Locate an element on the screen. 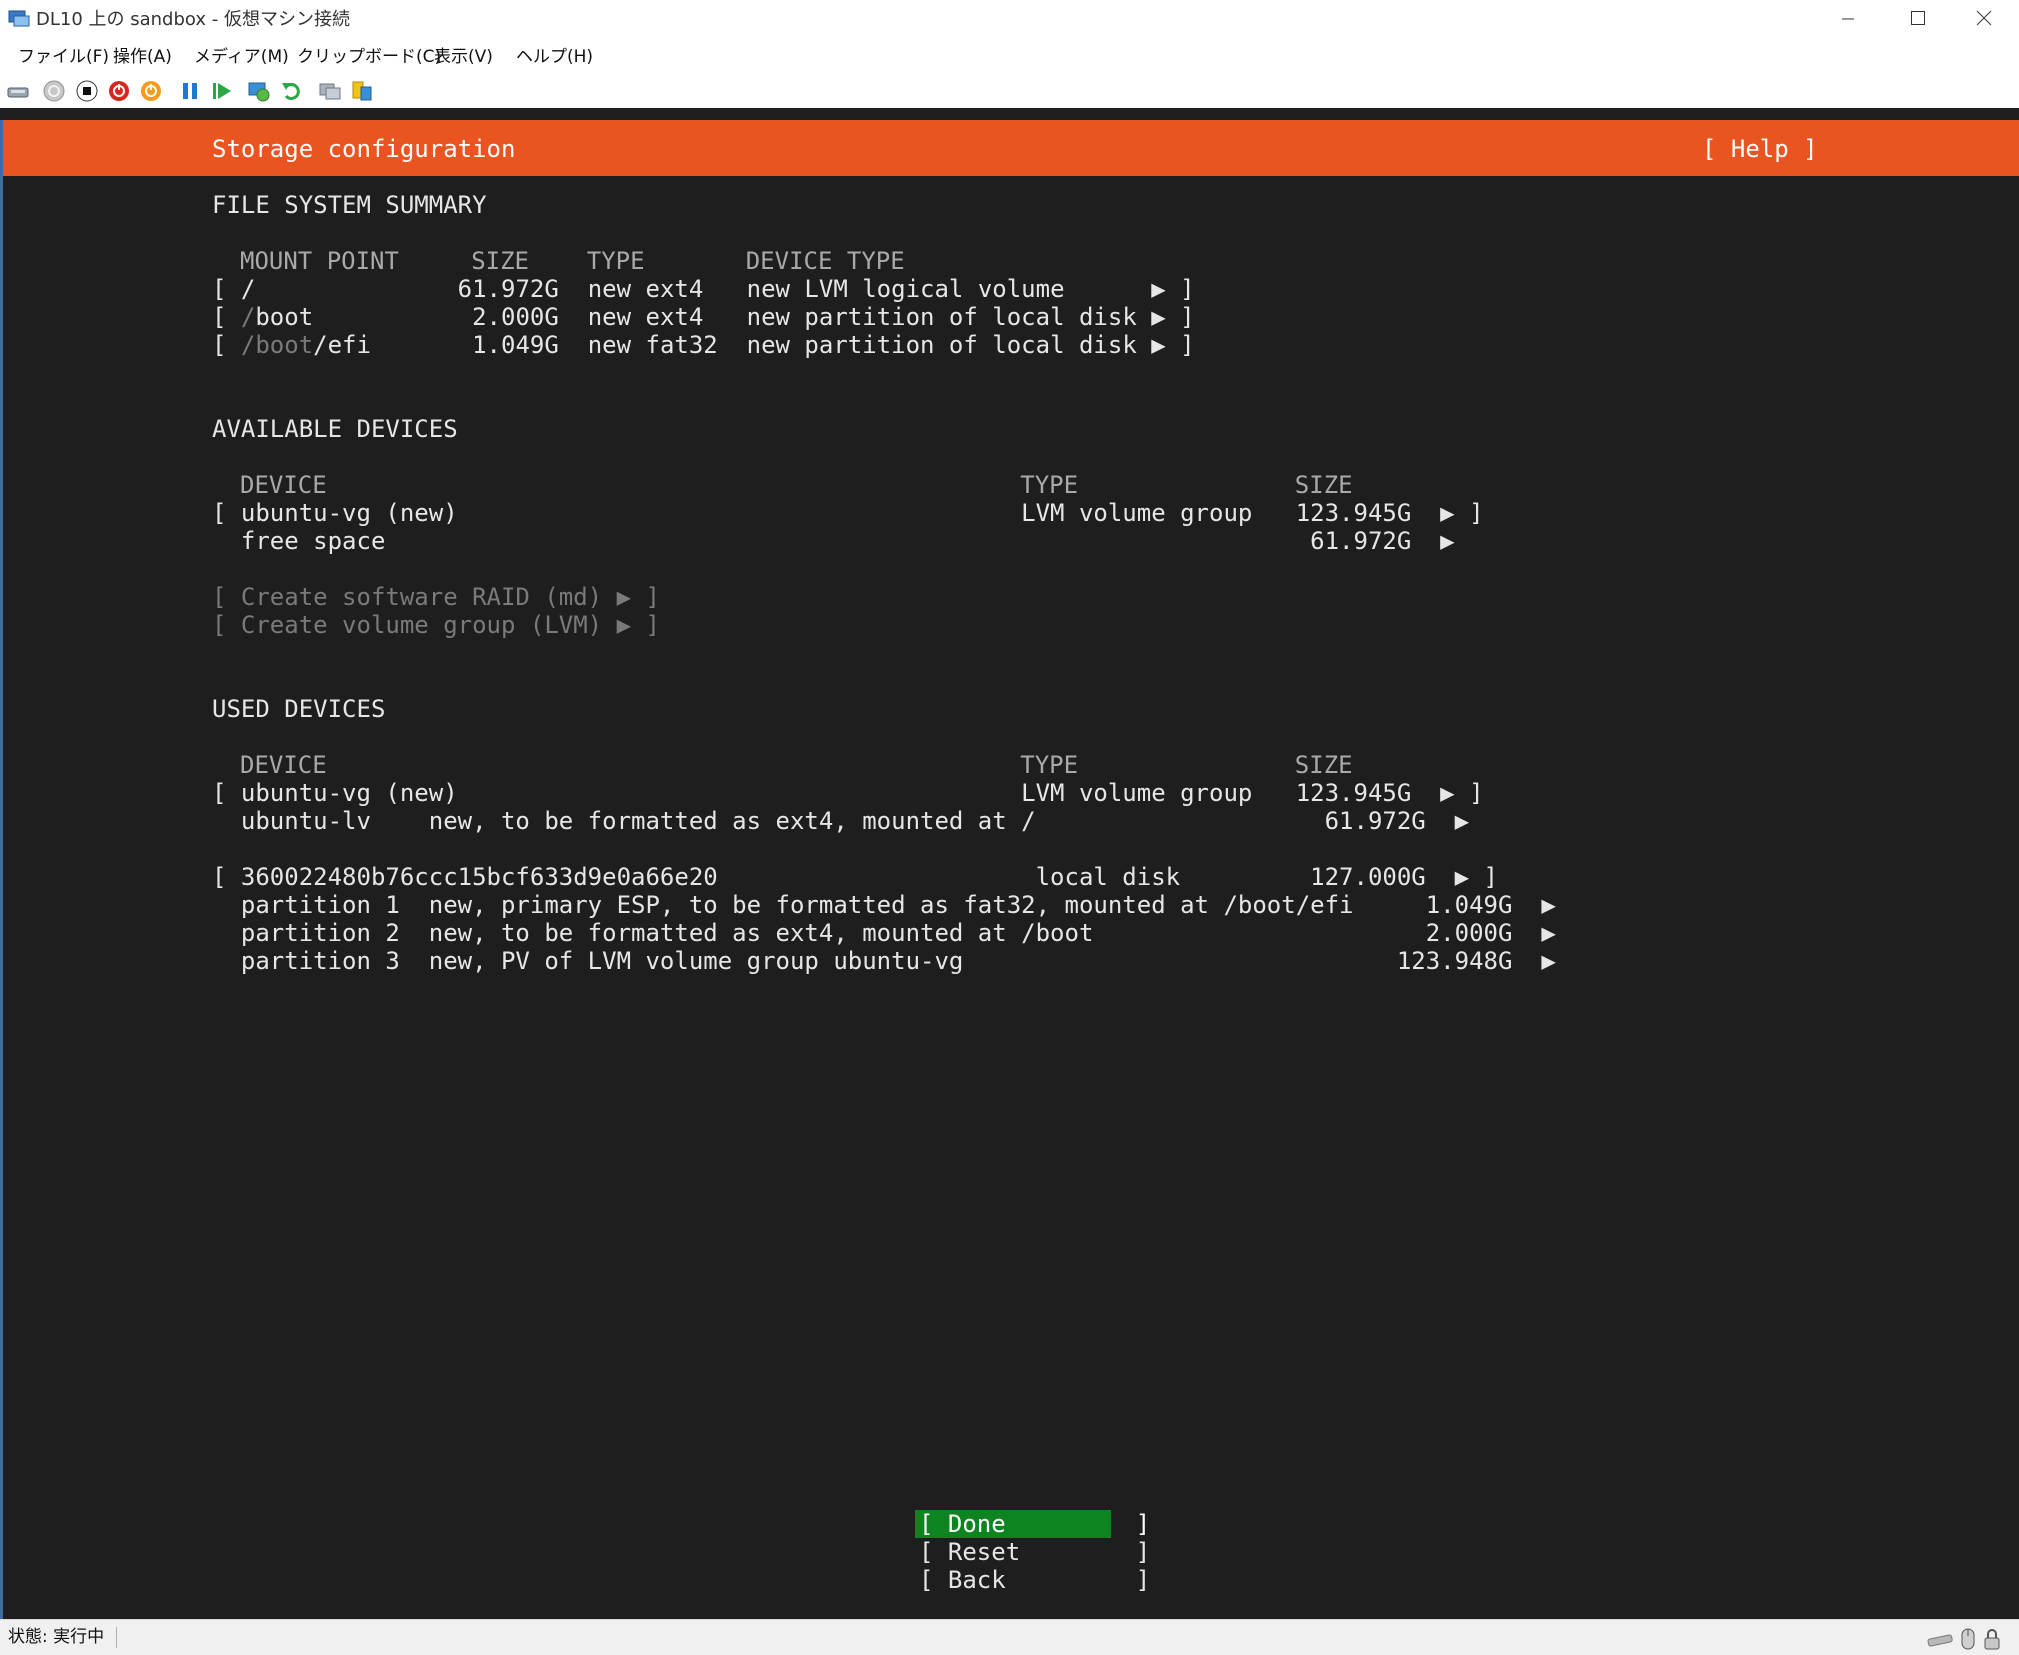  available-devices-heading: AVAILABLE DEVICES is located at coordinates (335, 429).